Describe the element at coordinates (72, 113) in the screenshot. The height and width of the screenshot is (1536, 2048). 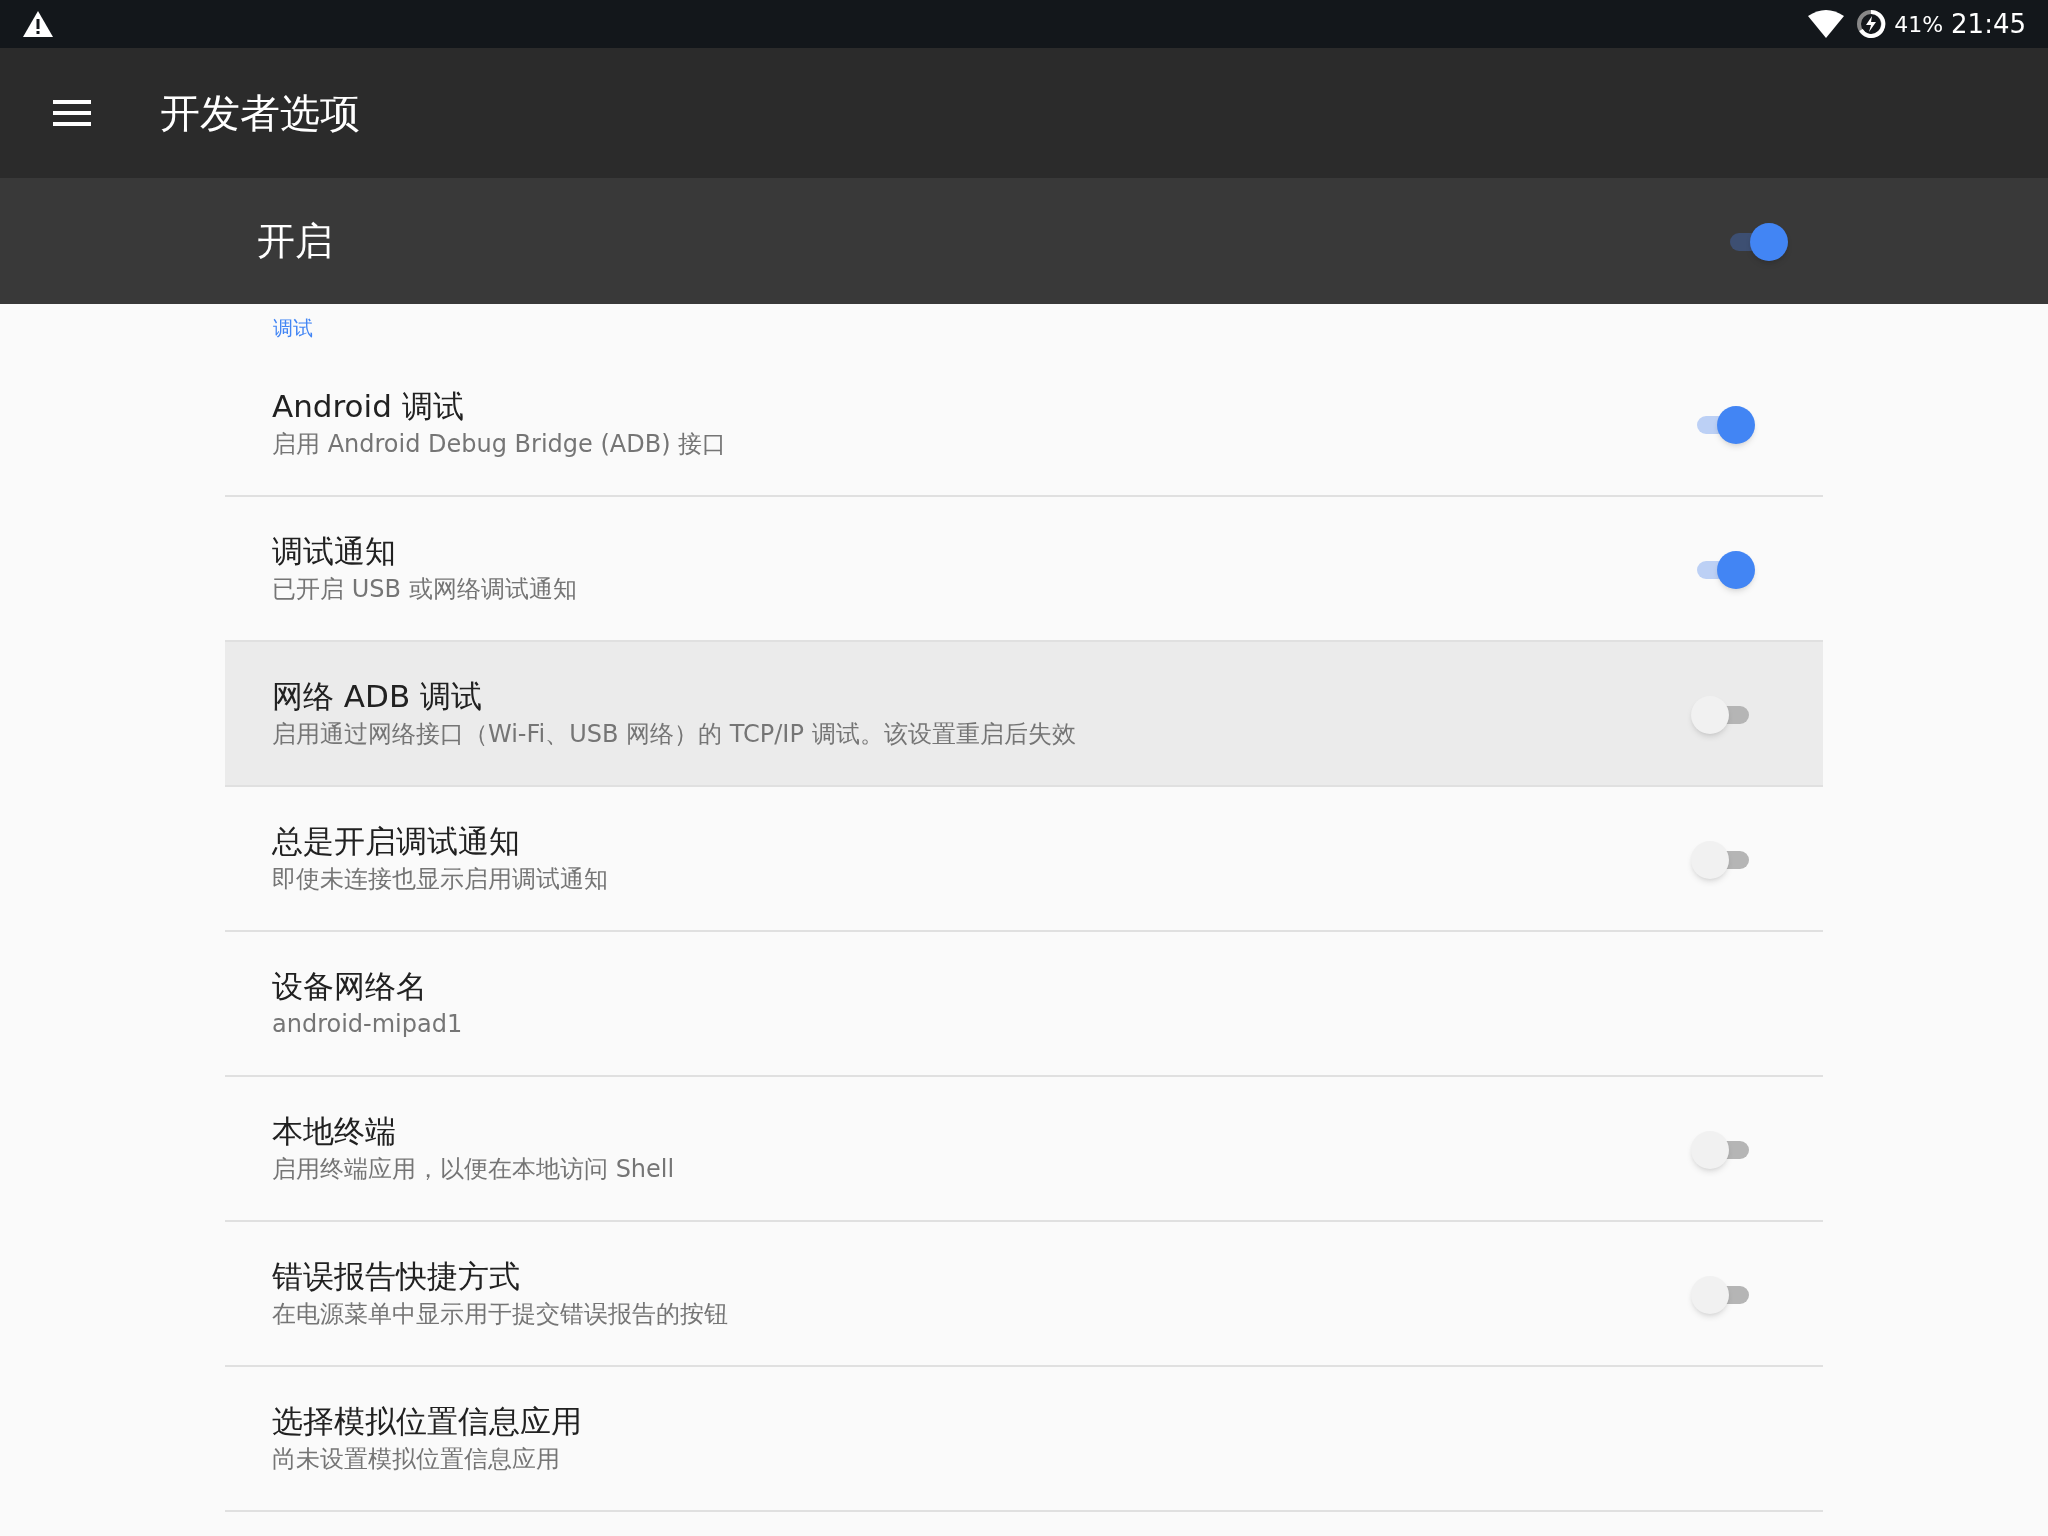
I see `menu-icon` at that location.